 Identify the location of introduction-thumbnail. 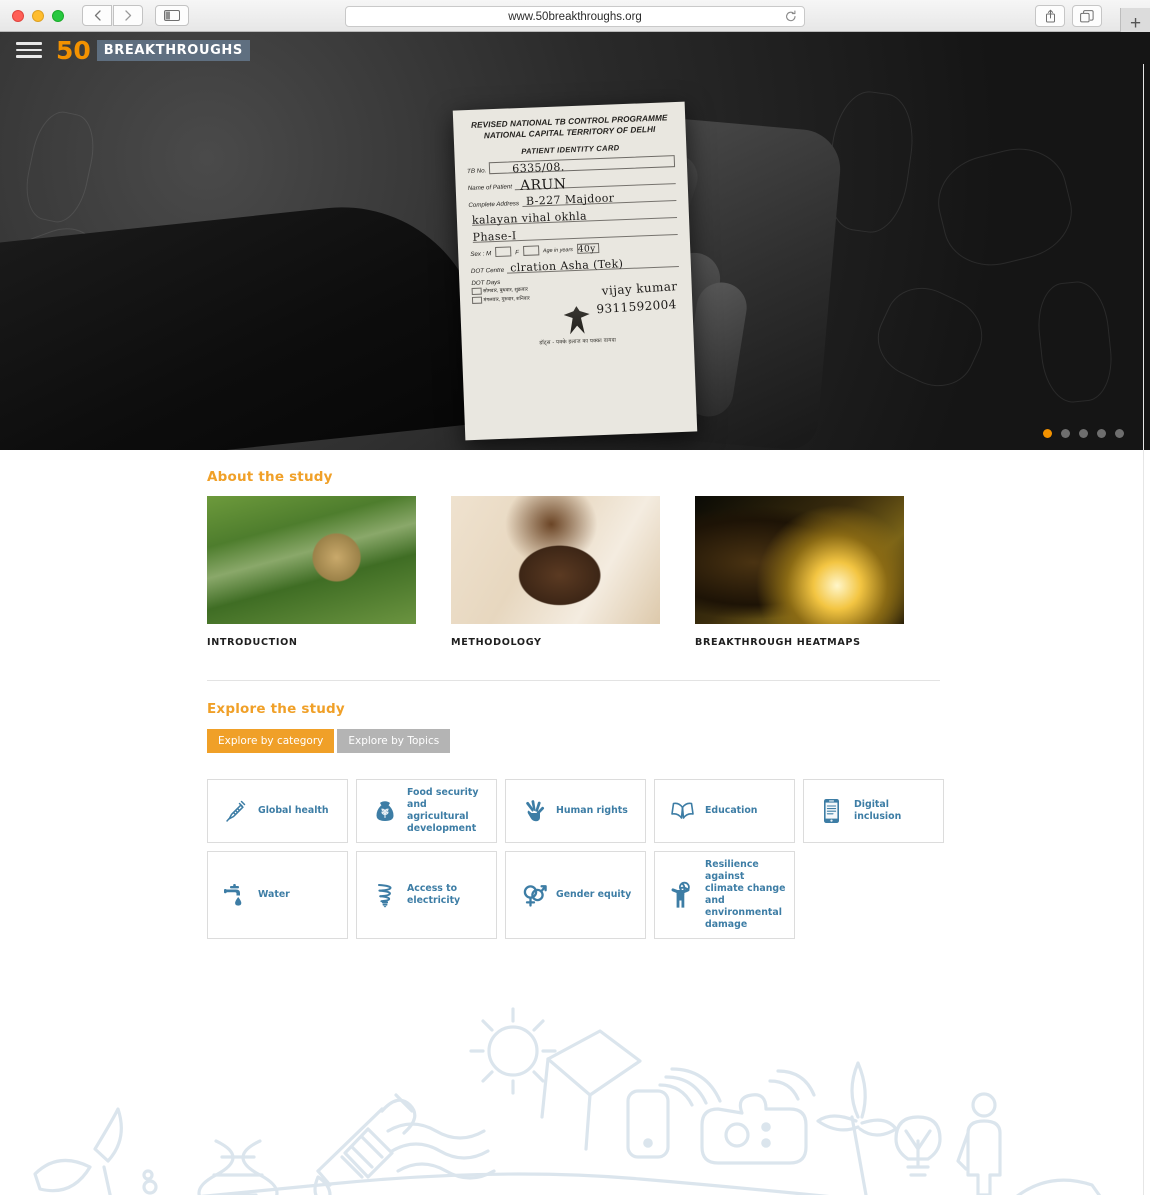
(311, 560).